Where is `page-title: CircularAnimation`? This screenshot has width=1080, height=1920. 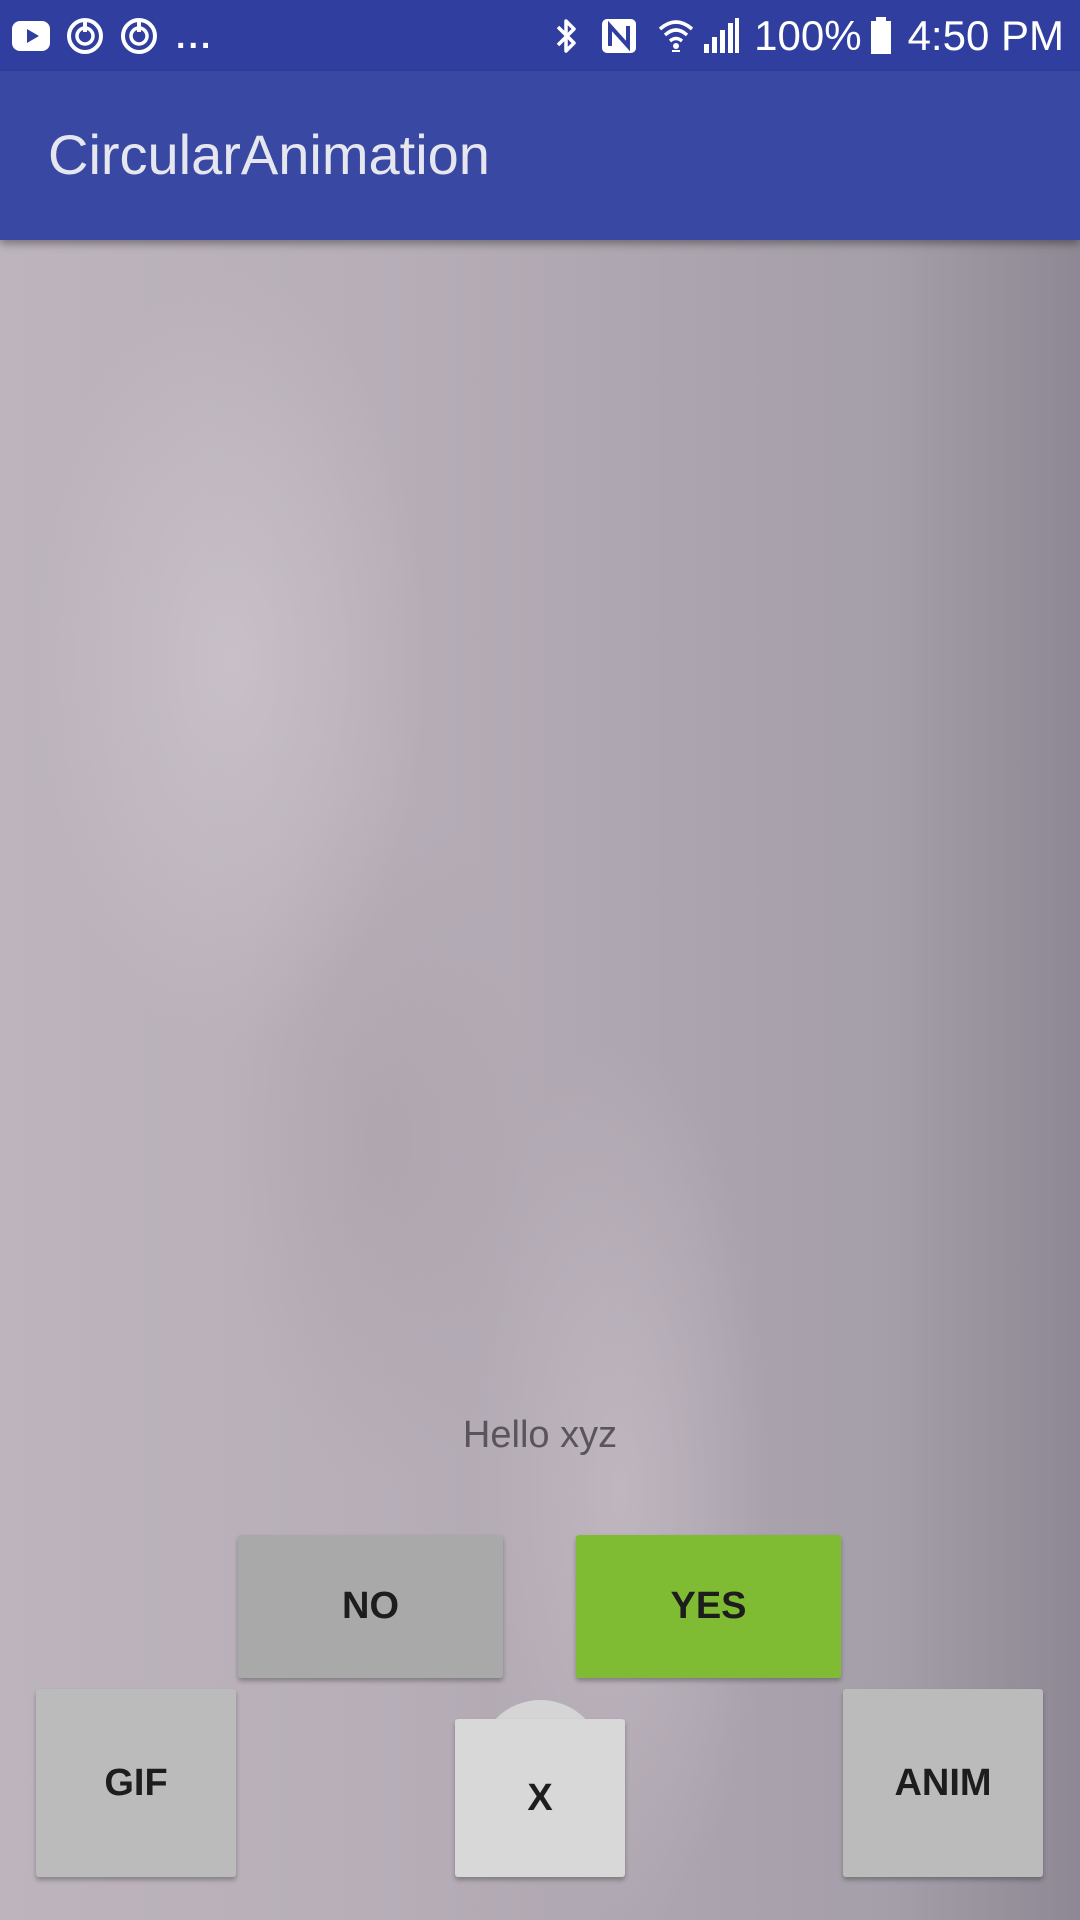
page-title: CircularAnimation is located at coordinates (269, 154).